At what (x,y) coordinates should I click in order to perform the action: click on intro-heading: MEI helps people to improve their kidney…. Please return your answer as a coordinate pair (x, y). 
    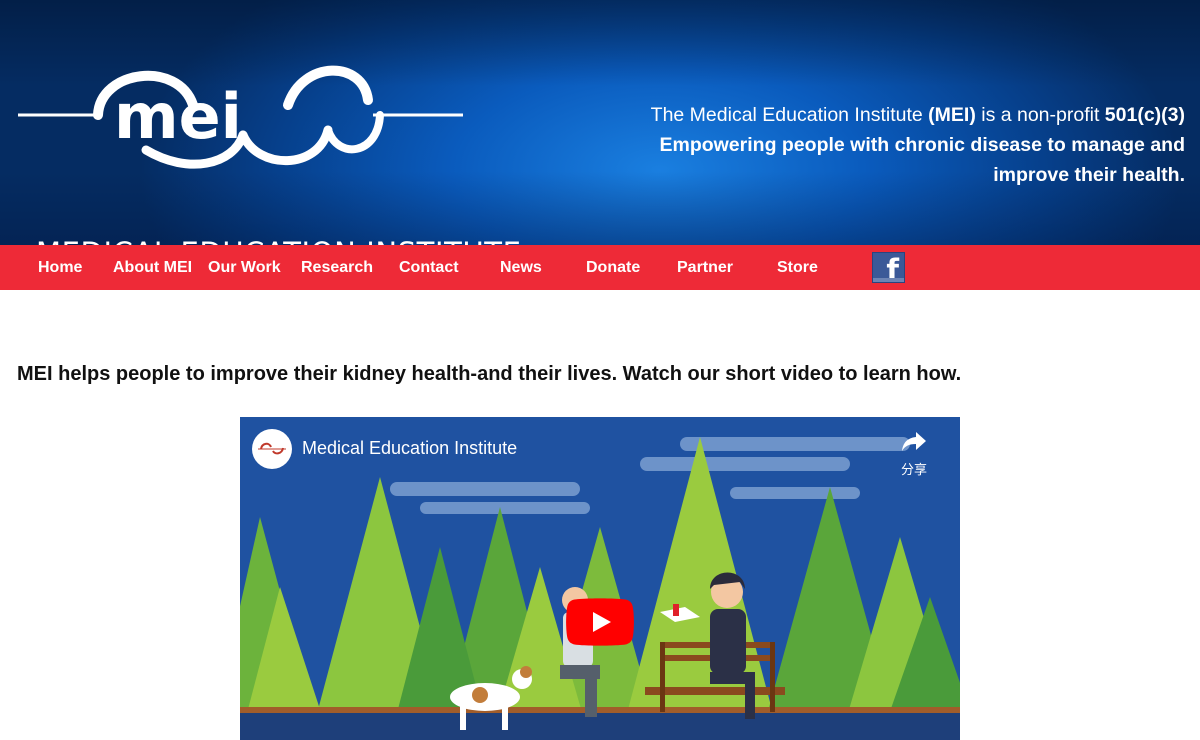
    Looking at the image, I should click on (489, 374).